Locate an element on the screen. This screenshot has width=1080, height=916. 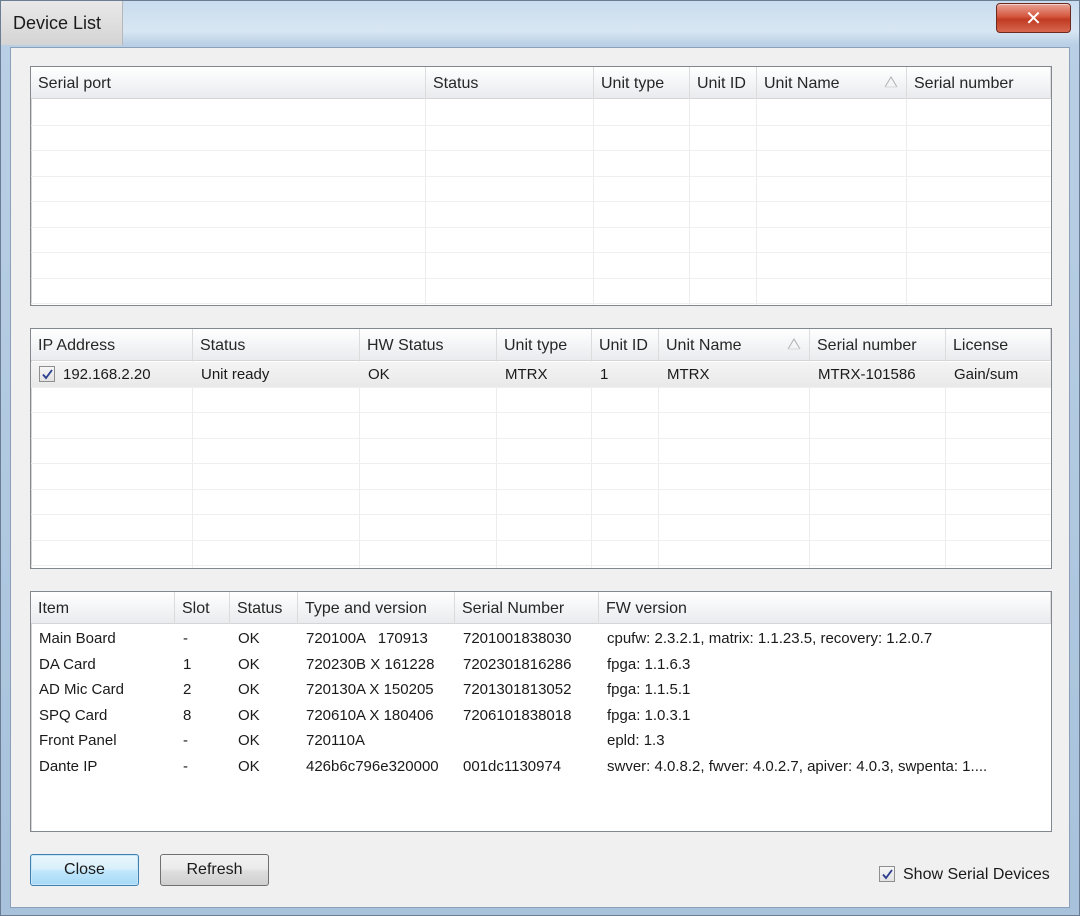
show-serial-devices-label: Show Serial Devices is located at coordinates (976, 874).